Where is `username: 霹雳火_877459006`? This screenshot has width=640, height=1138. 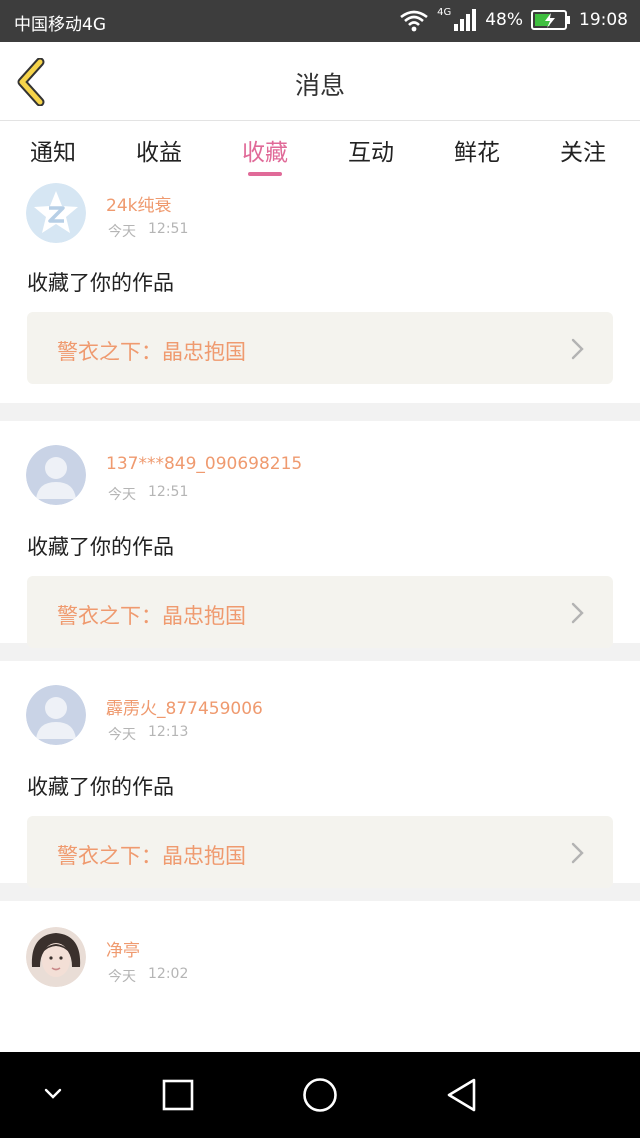 username: 霹雳火_877459006 is located at coordinates (184, 706).